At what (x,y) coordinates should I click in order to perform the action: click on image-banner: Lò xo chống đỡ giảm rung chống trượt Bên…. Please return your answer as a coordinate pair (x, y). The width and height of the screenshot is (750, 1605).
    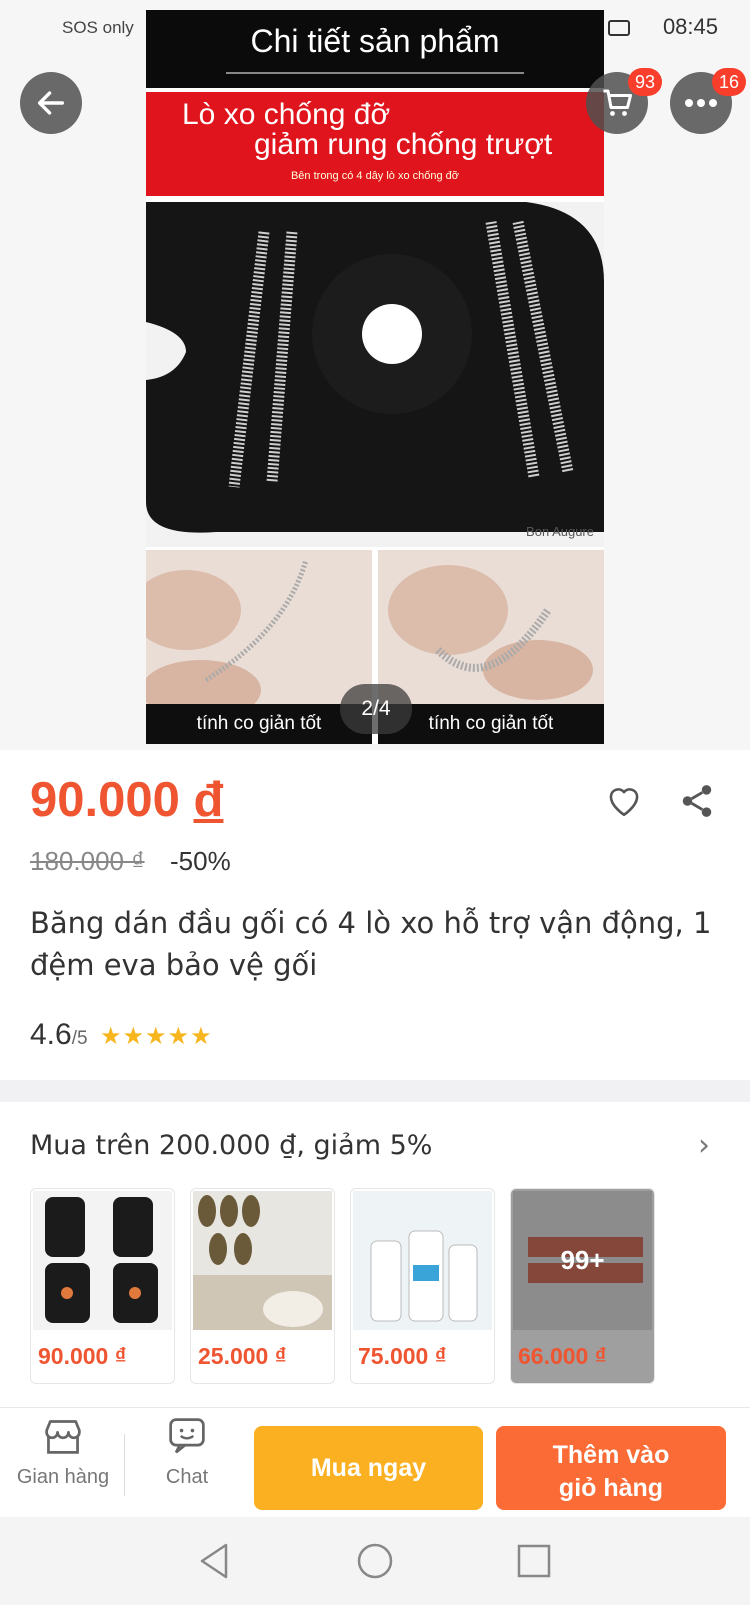
    Looking at the image, I should click on (375, 144).